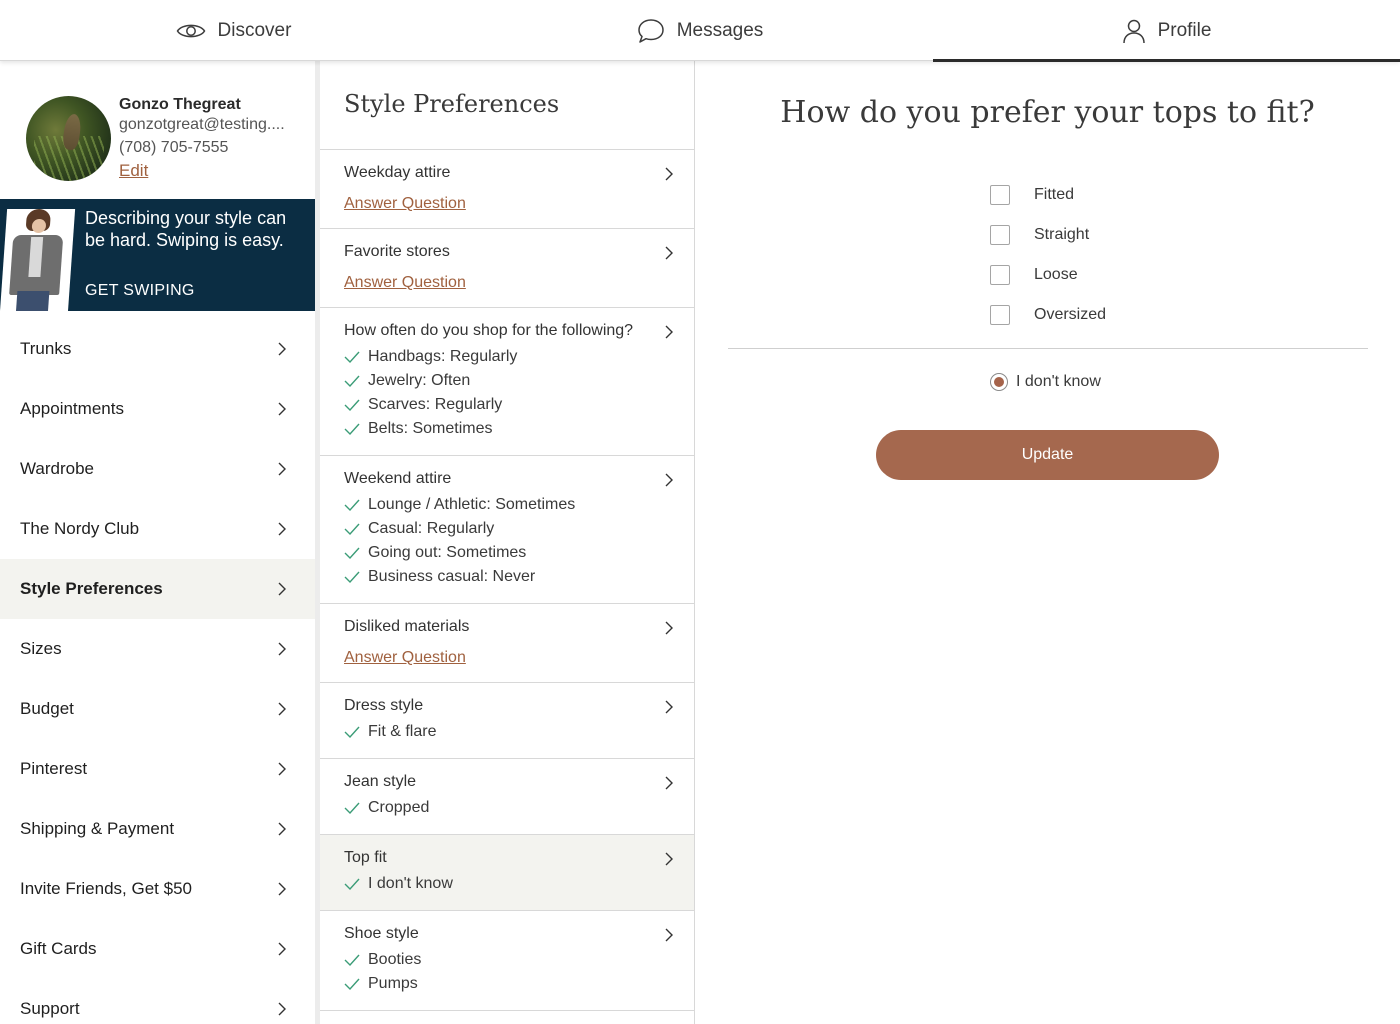  What do you see at coordinates (507, 105) in the screenshot?
I see `style-preferences-title: Style Preferences` at bounding box center [507, 105].